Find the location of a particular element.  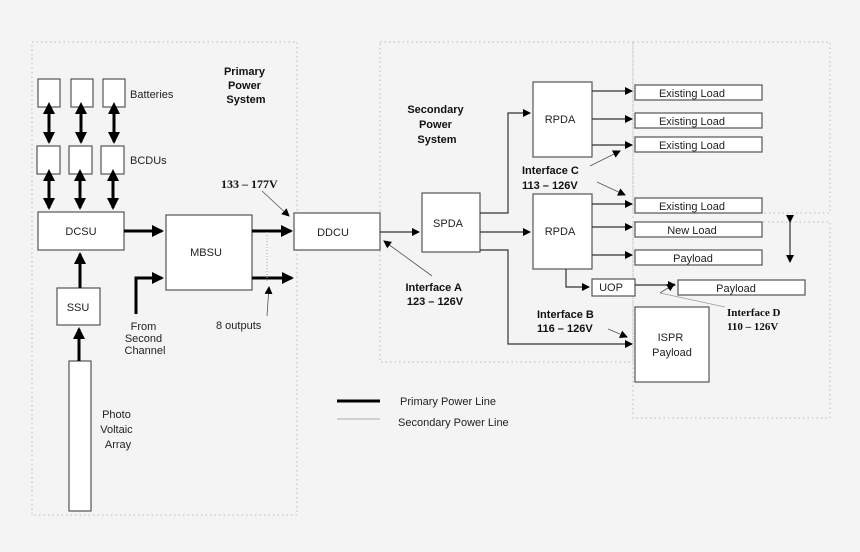

interface-d-label: Interface D 110 – 126V is located at coordinates (755, 320).